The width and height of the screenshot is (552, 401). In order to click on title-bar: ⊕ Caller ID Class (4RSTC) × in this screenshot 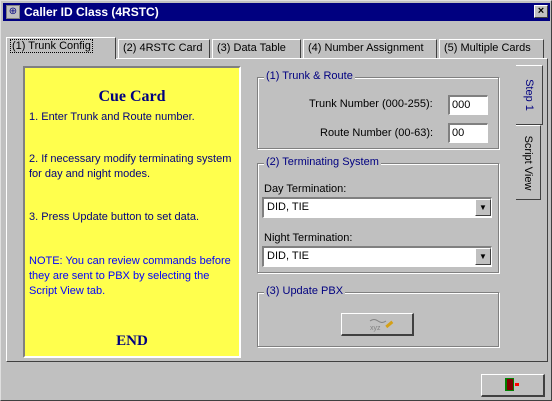, I will do `click(276, 12)`.